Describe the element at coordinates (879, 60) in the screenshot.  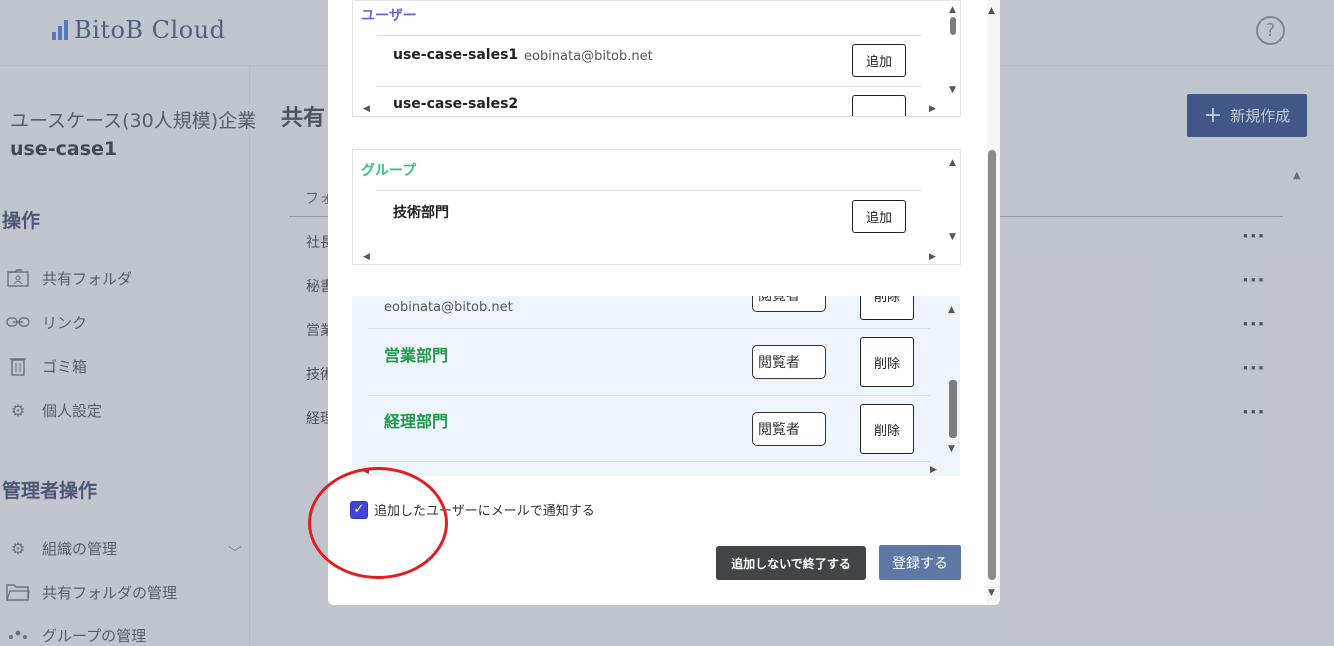
I see `add-user-button: 追加` at that location.